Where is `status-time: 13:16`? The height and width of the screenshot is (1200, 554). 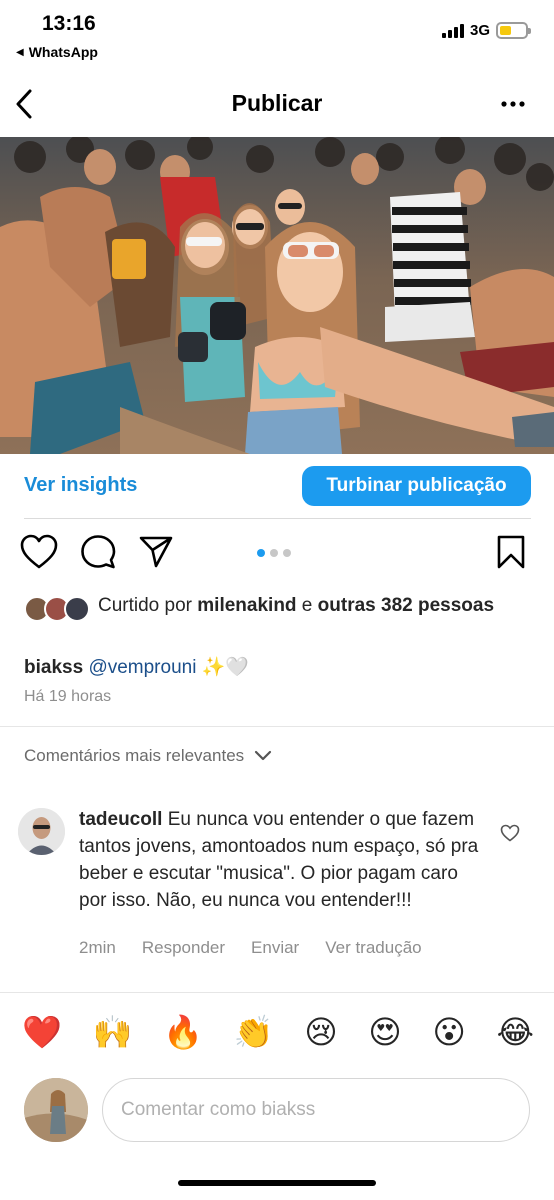 status-time: 13:16 is located at coordinates (69, 23).